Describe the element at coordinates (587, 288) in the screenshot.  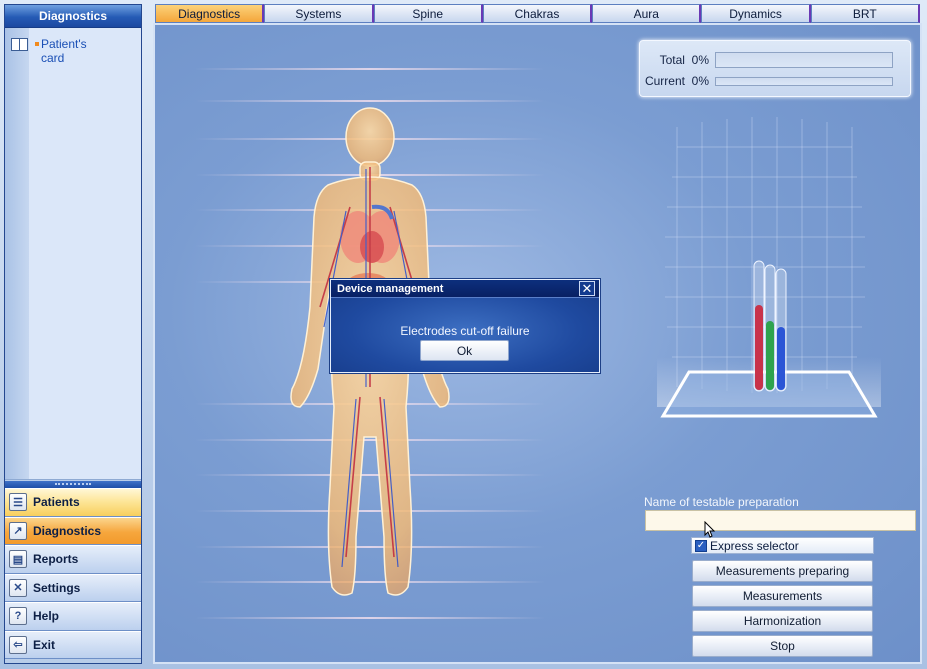
I see `close-icon: ✕` at that location.